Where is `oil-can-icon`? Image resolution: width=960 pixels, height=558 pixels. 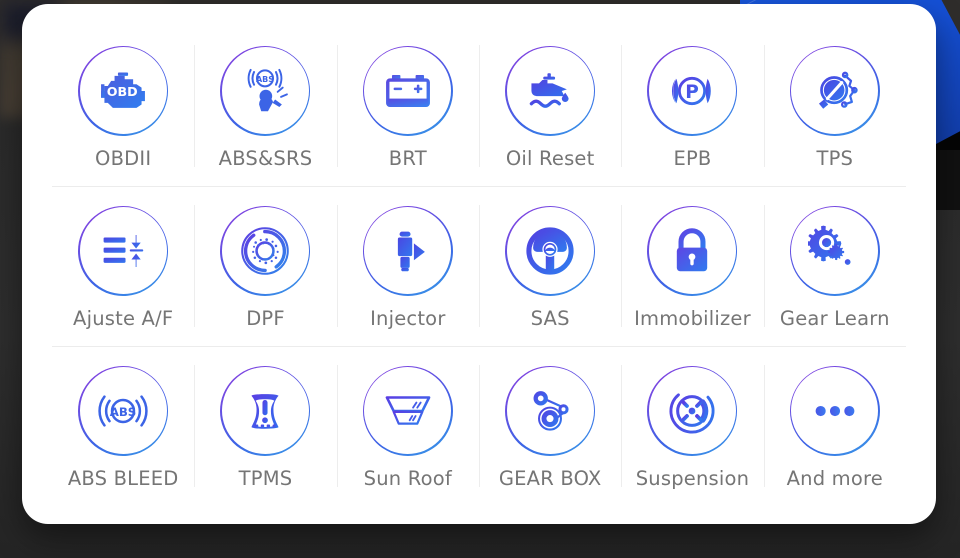
oil-can-icon is located at coordinates (550, 90).